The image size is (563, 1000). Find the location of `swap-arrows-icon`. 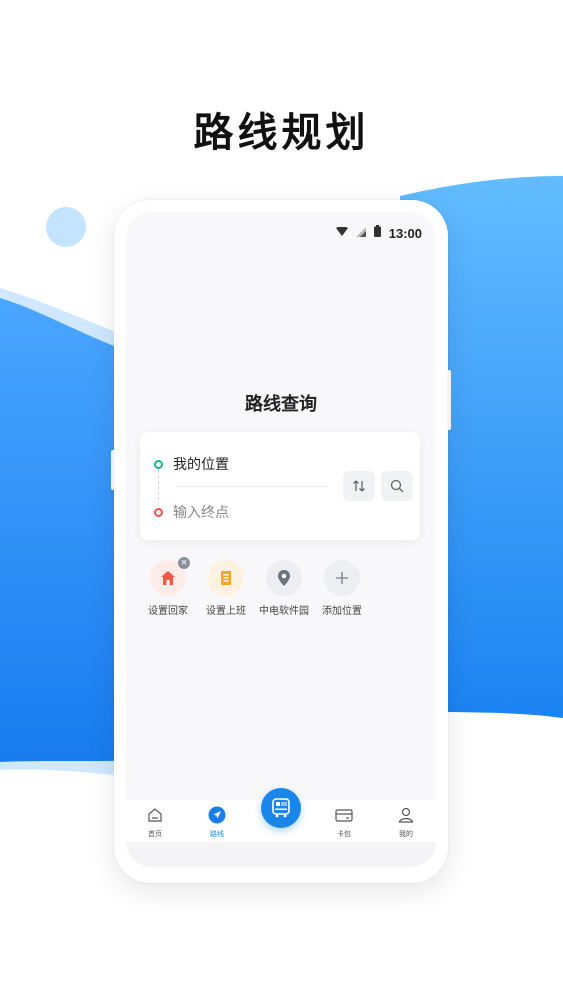

swap-arrows-icon is located at coordinates (359, 486).